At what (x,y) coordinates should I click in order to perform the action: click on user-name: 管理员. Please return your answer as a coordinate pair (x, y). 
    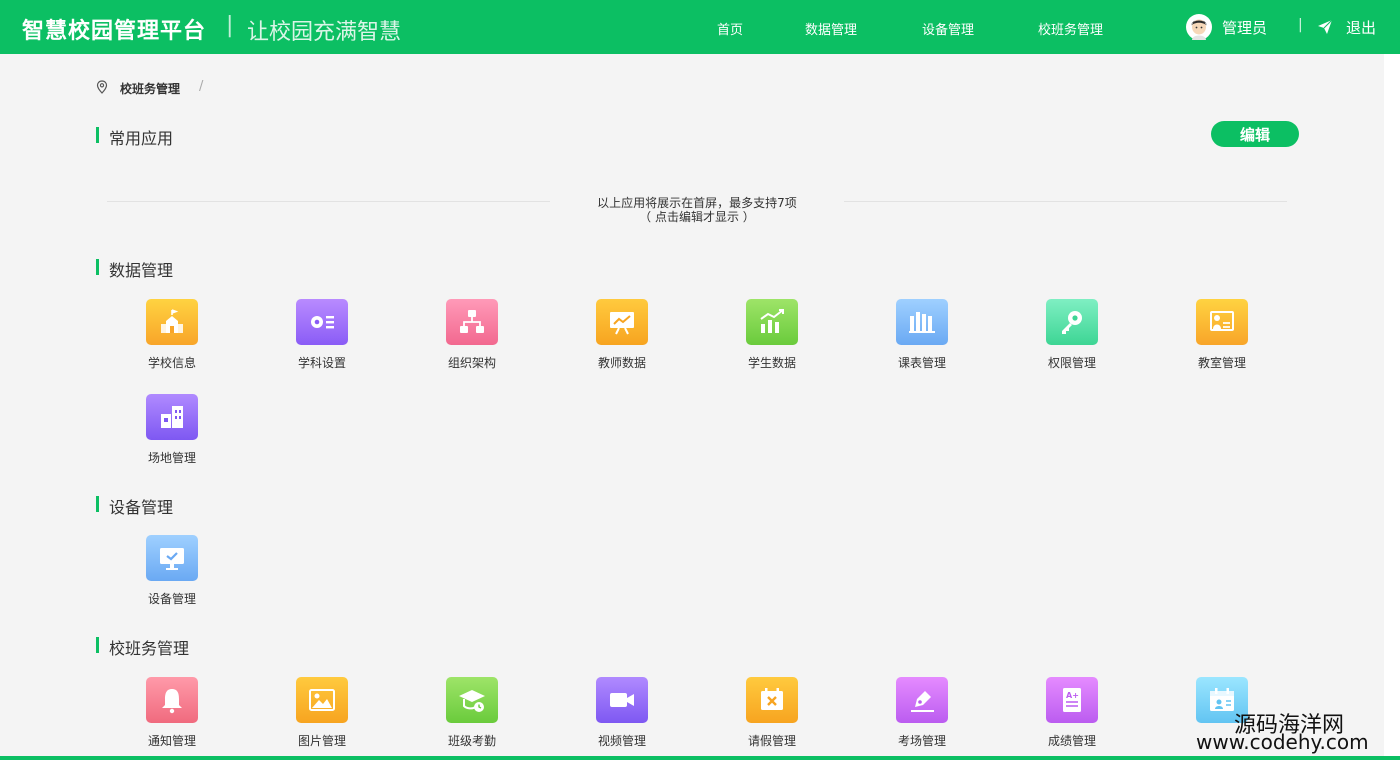
    Looking at the image, I should click on (1244, 27).